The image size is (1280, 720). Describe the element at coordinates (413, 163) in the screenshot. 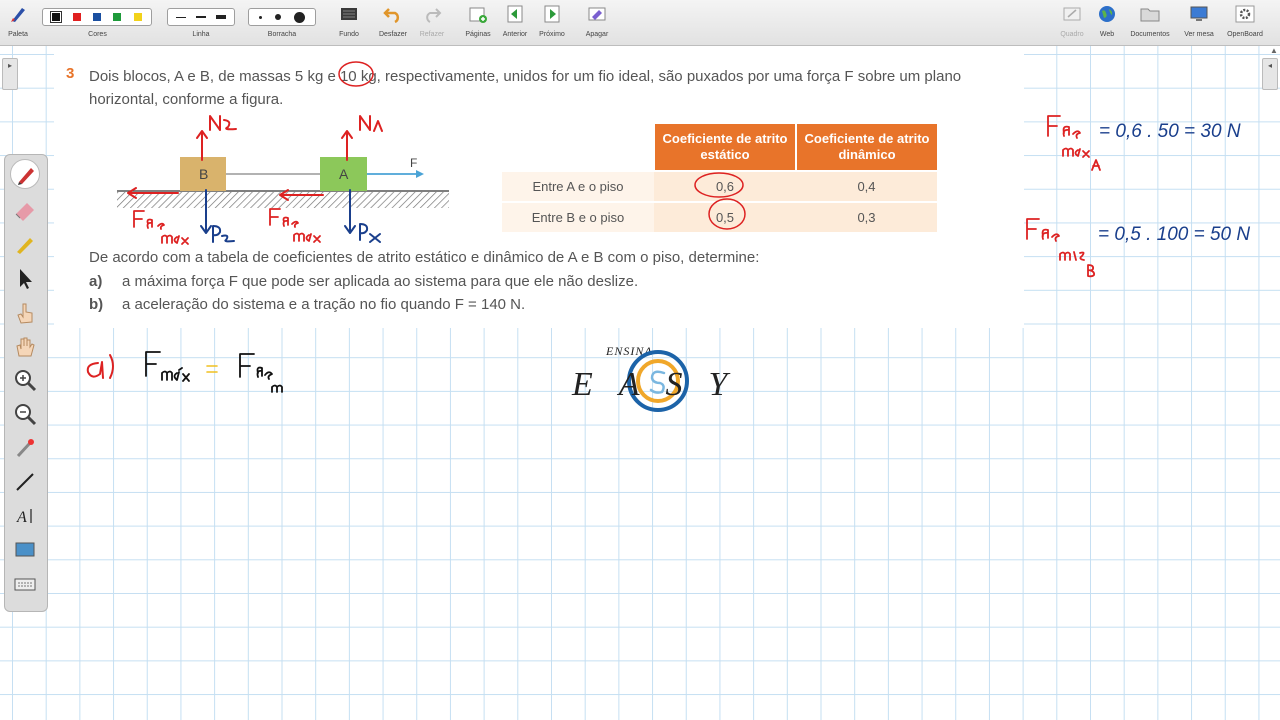

I see `force-label: F` at that location.